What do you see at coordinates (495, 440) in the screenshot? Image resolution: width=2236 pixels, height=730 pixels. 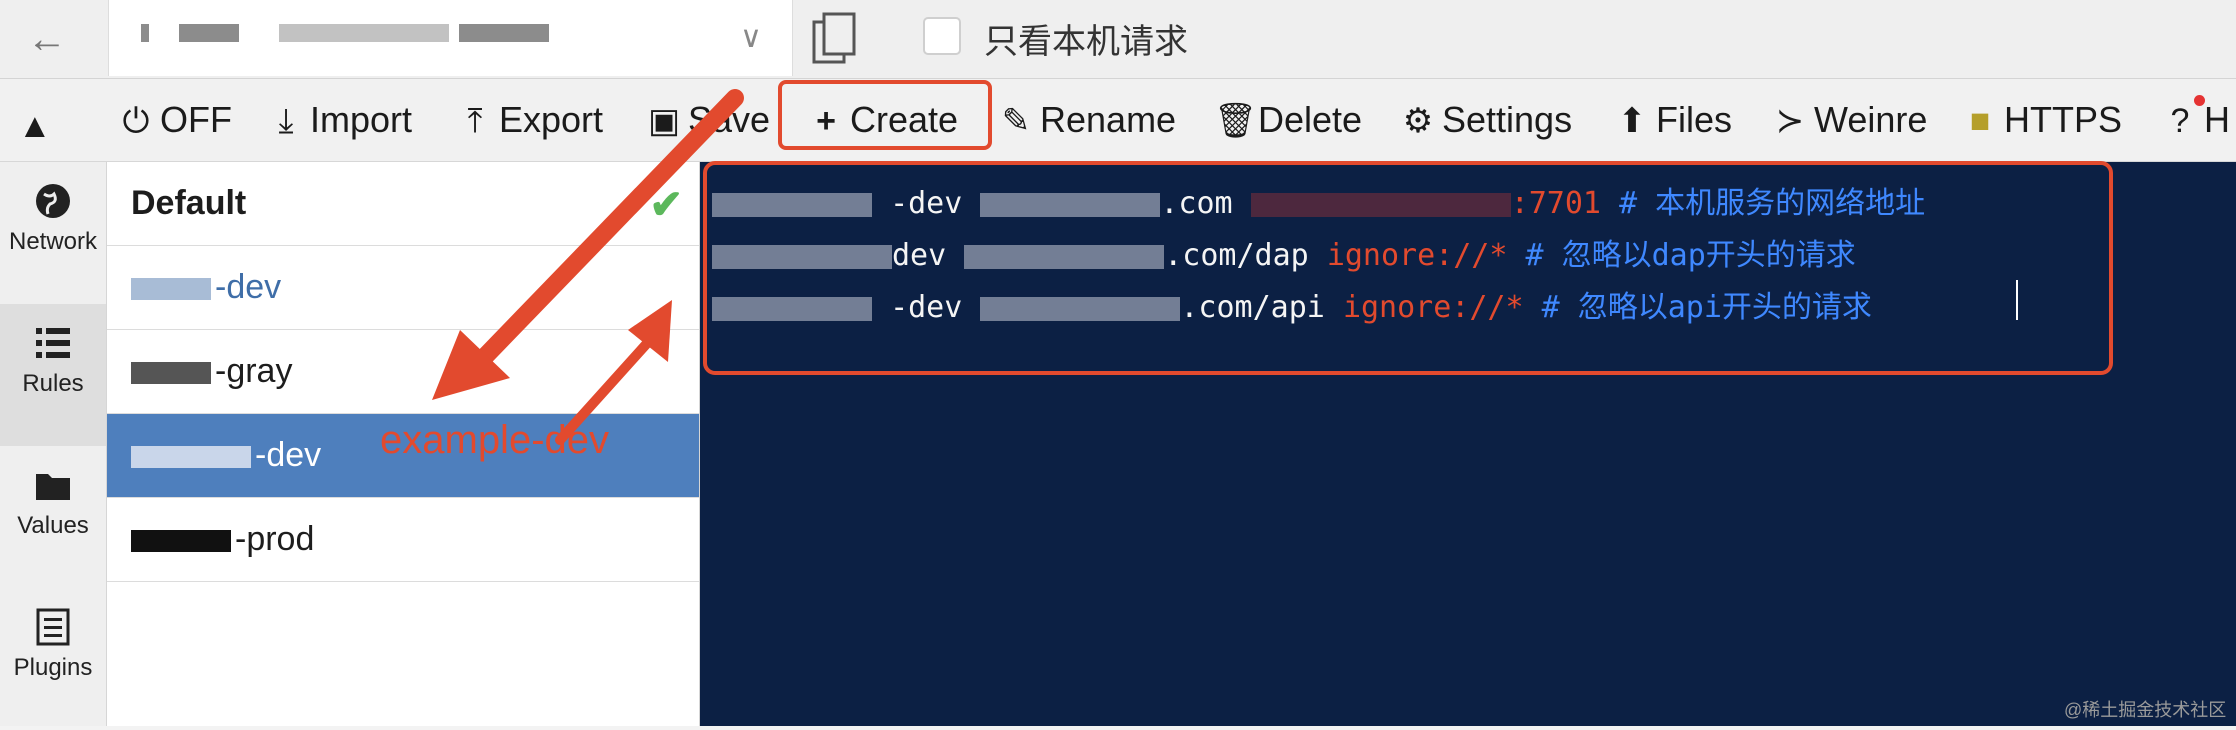 I see `annotation-label: example-dev` at bounding box center [495, 440].